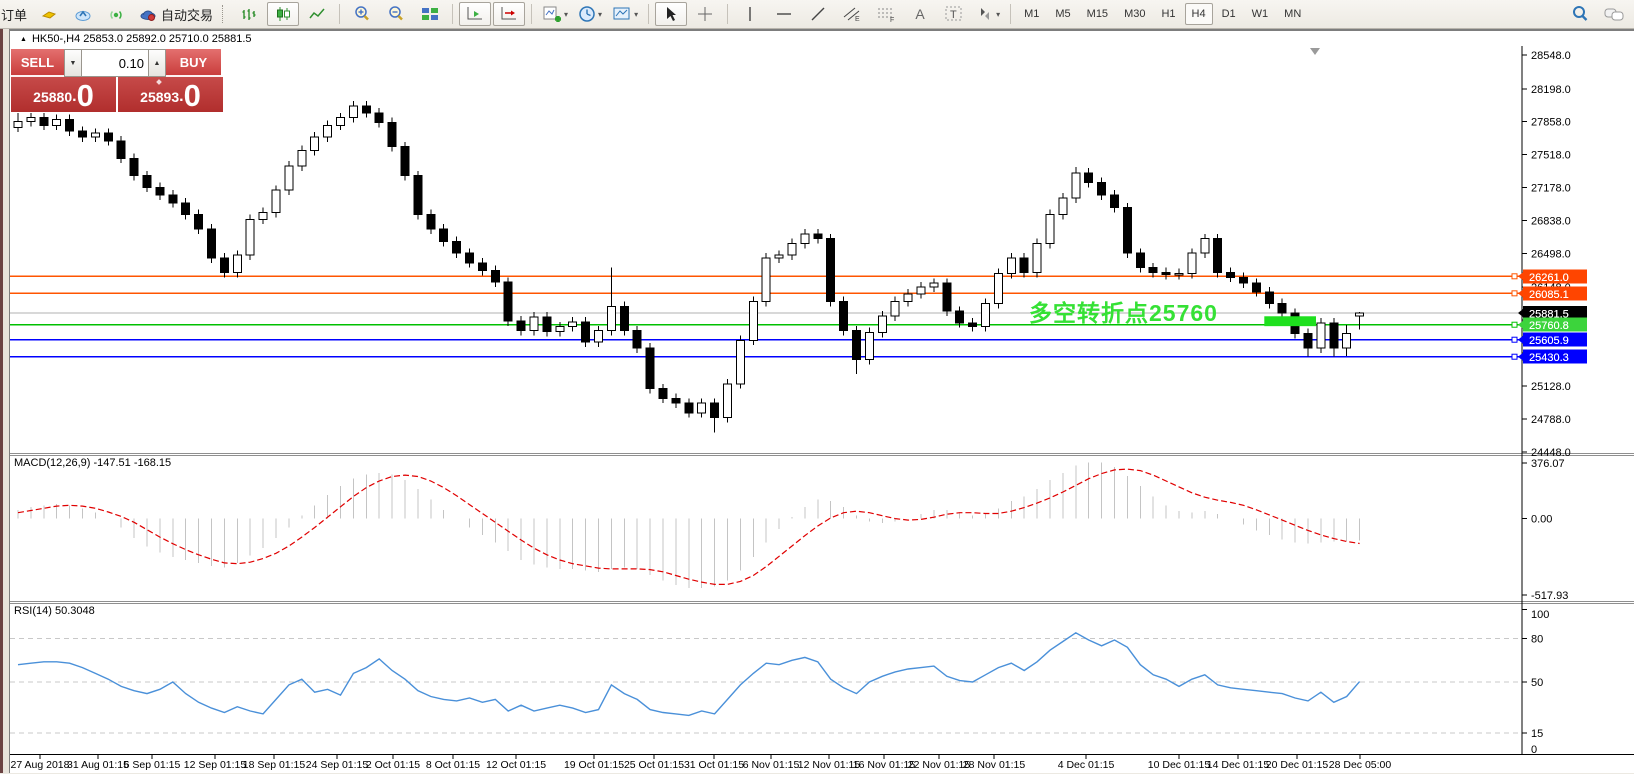 The width and height of the screenshot is (1634, 774). What do you see at coordinates (475, 14) in the screenshot?
I see `auto-scroll-icon` at bounding box center [475, 14].